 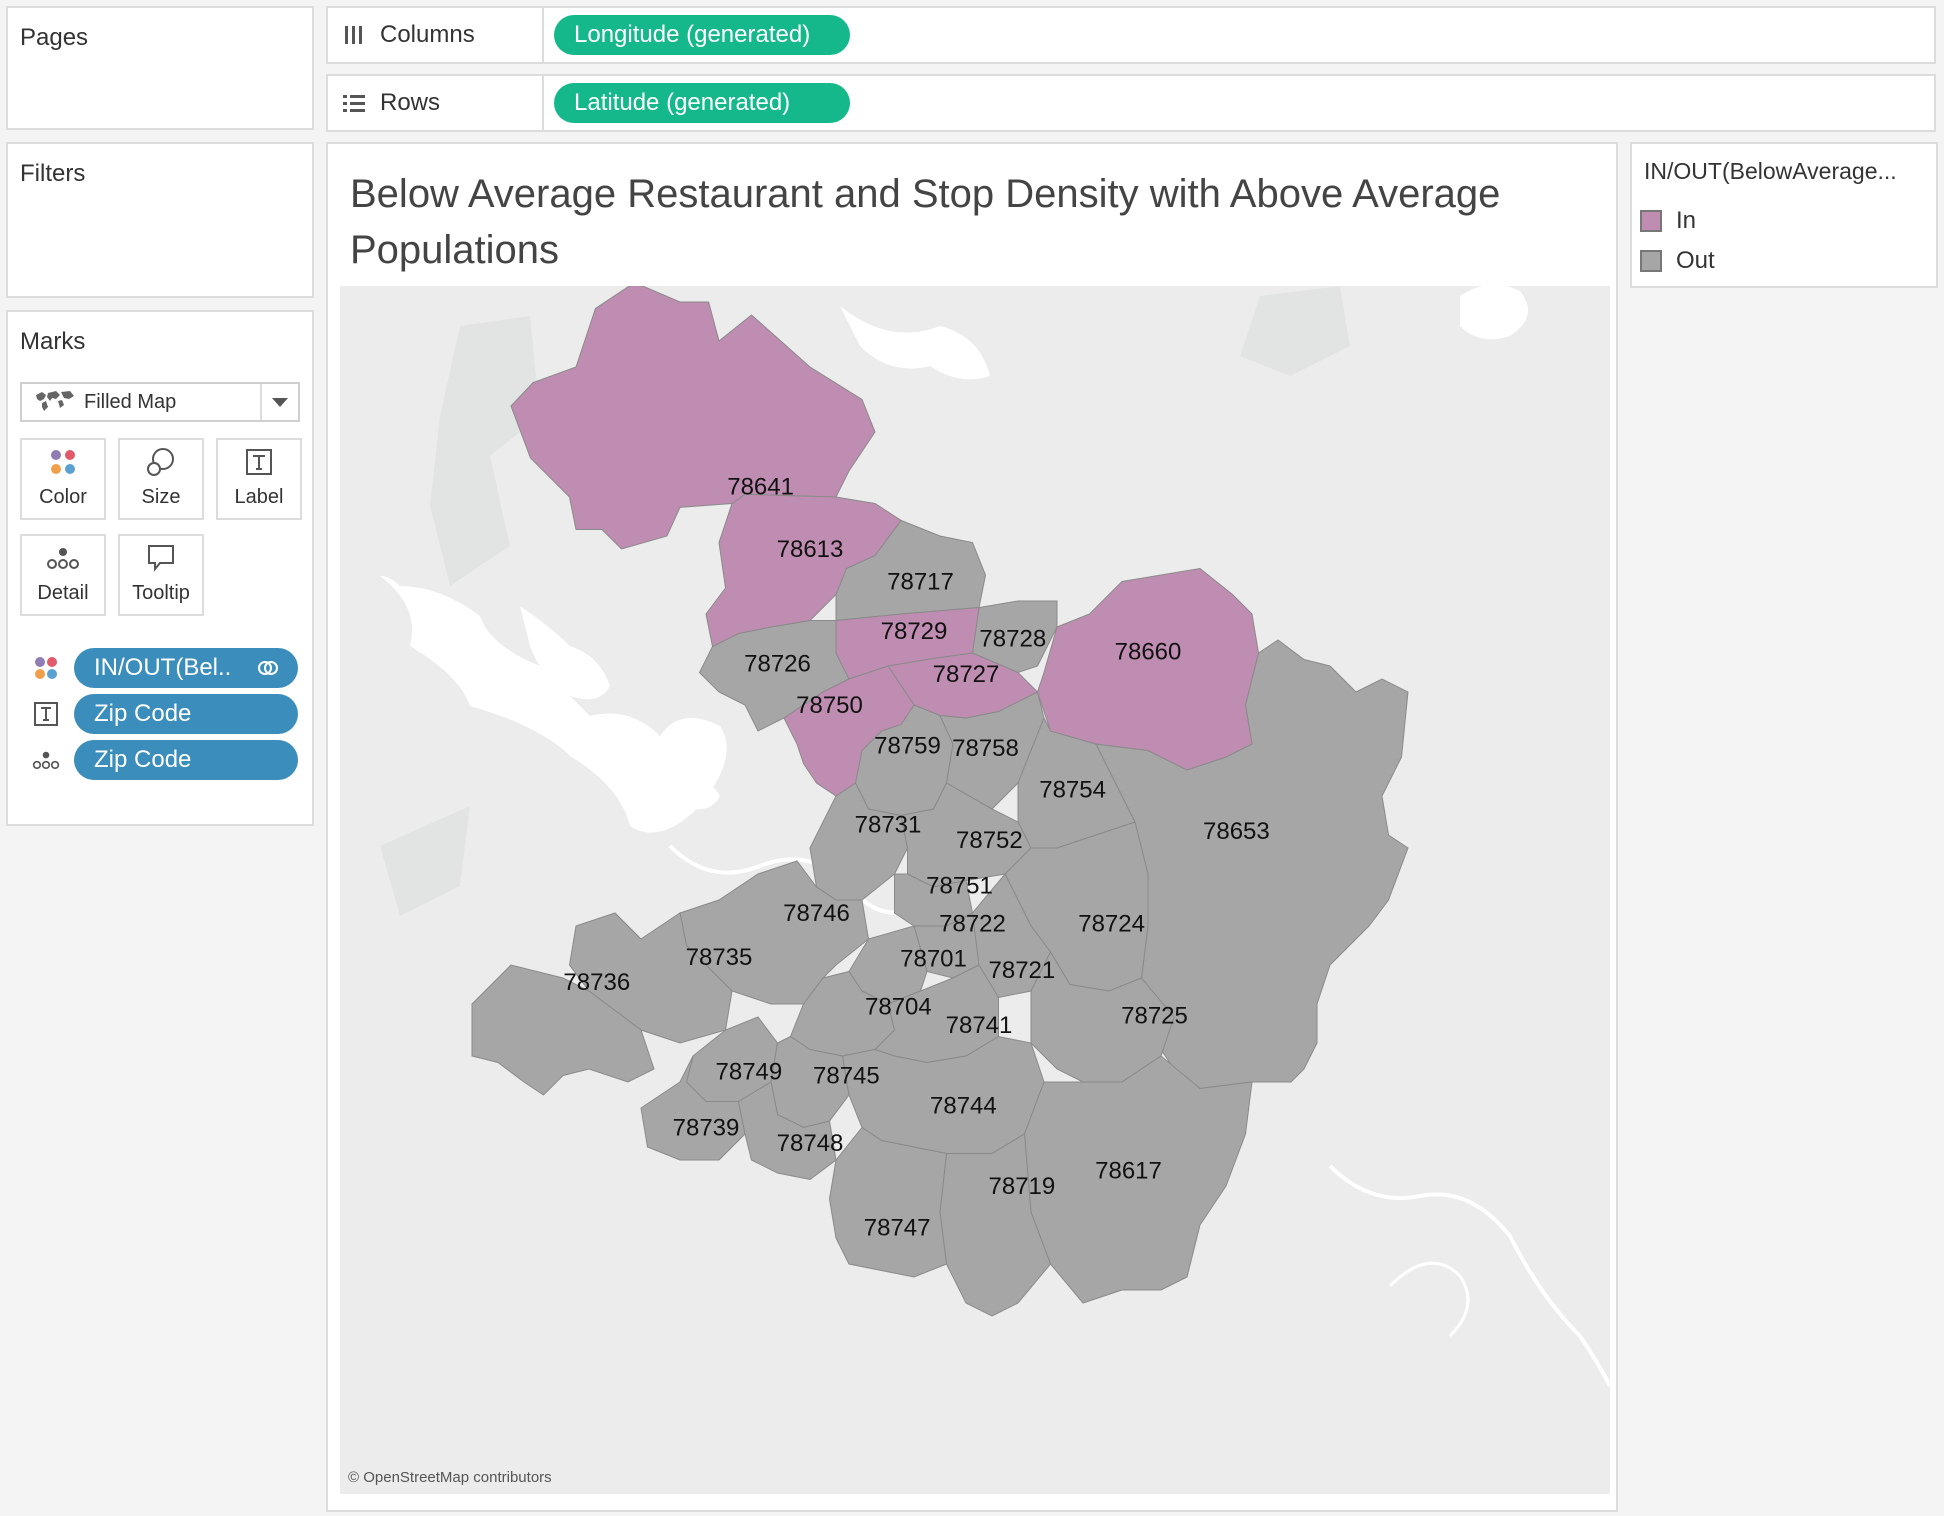 I want to click on zip-label-78759: 78759, so click(x=907, y=745).